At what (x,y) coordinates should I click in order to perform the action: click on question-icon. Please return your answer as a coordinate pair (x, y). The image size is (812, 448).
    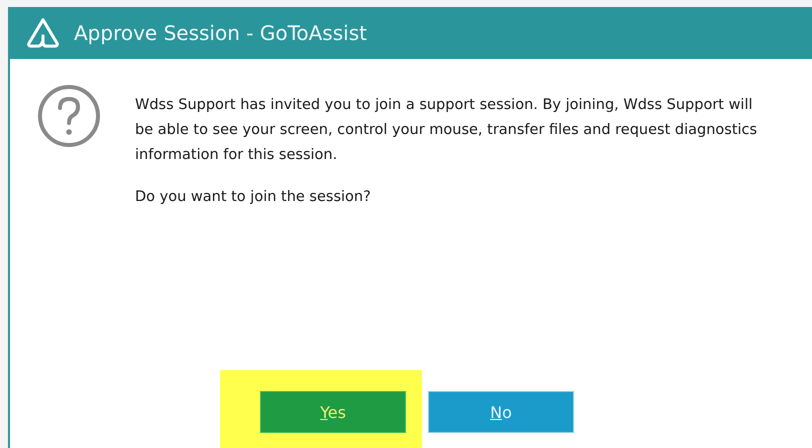
    Looking at the image, I should click on (69, 116).